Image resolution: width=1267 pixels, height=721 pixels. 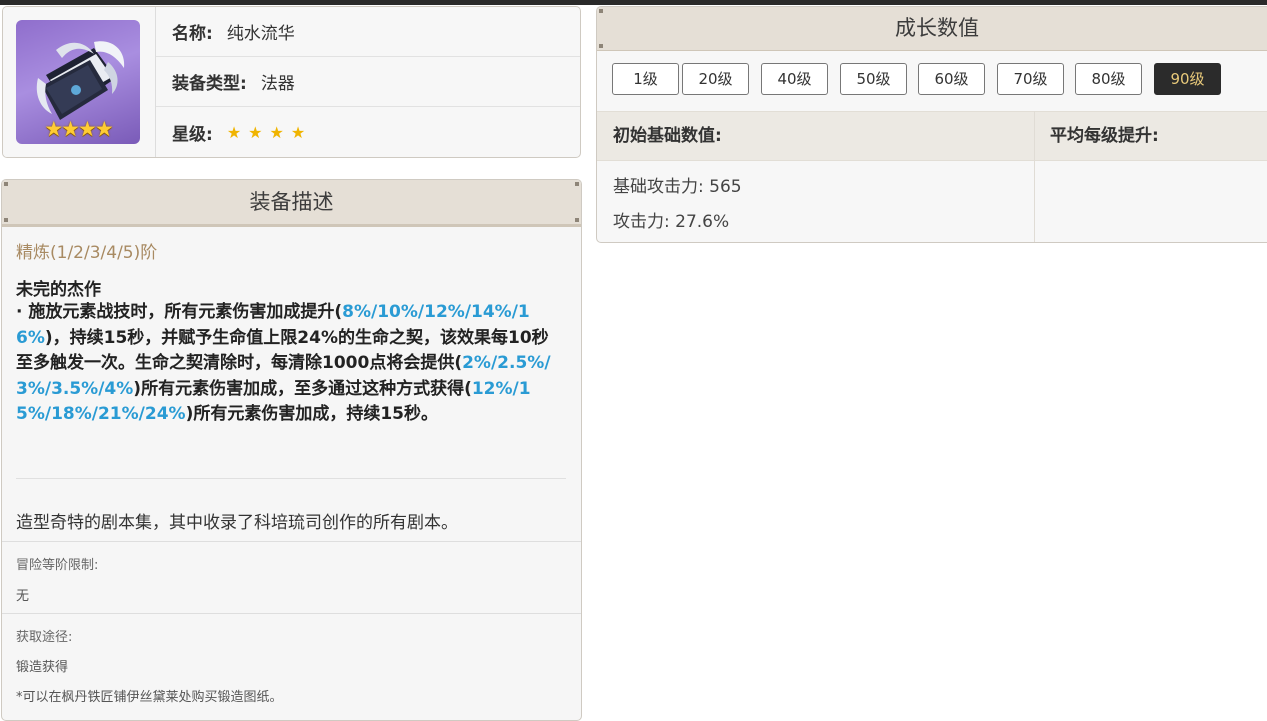 What do you see at coordinates (1034, 176) in the screenshot?
I see `column-divider` at bounding box center [1034, 176].